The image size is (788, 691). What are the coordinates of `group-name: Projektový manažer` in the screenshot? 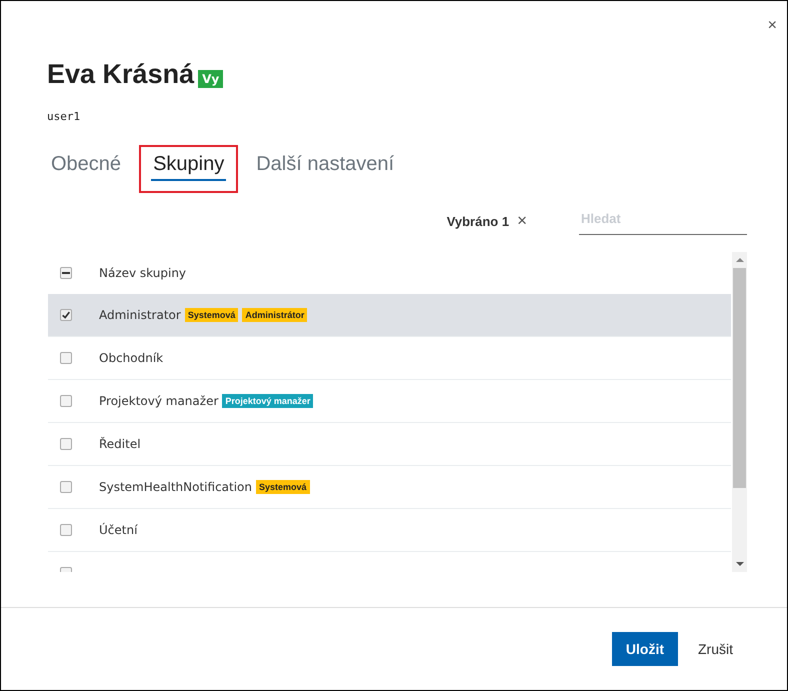 It's located at (158, 401).